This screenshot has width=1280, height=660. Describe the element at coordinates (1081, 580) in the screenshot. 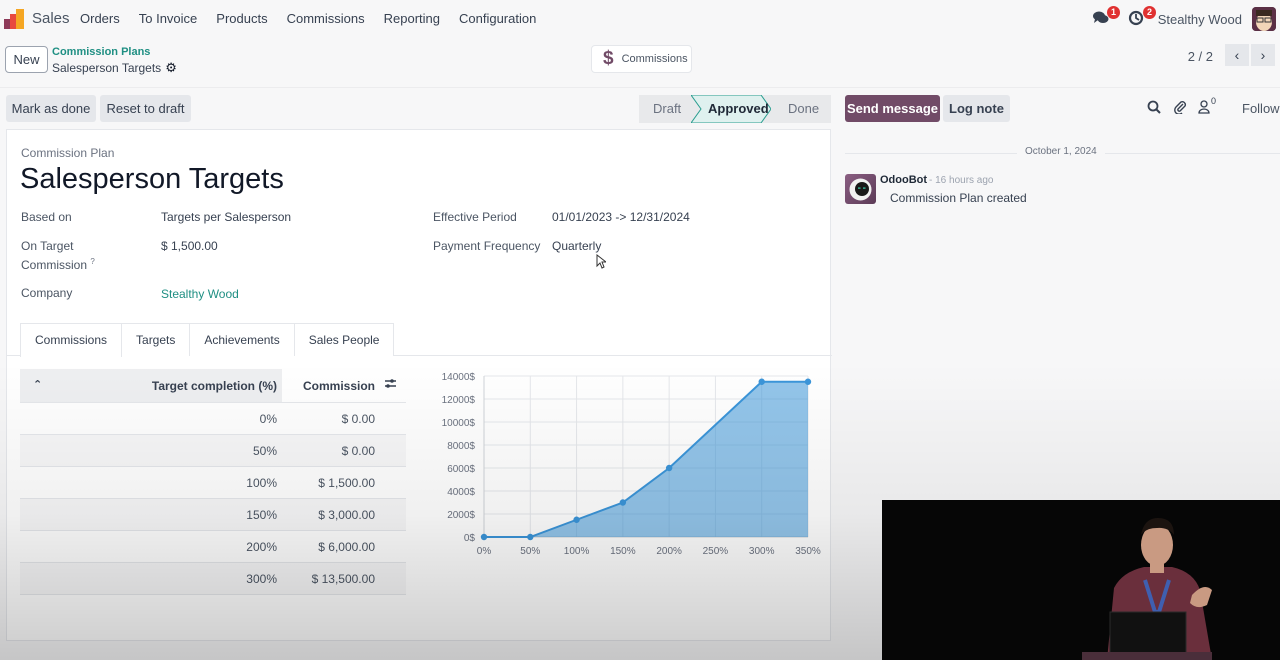

I see `presenter-video-overlay` at that location.